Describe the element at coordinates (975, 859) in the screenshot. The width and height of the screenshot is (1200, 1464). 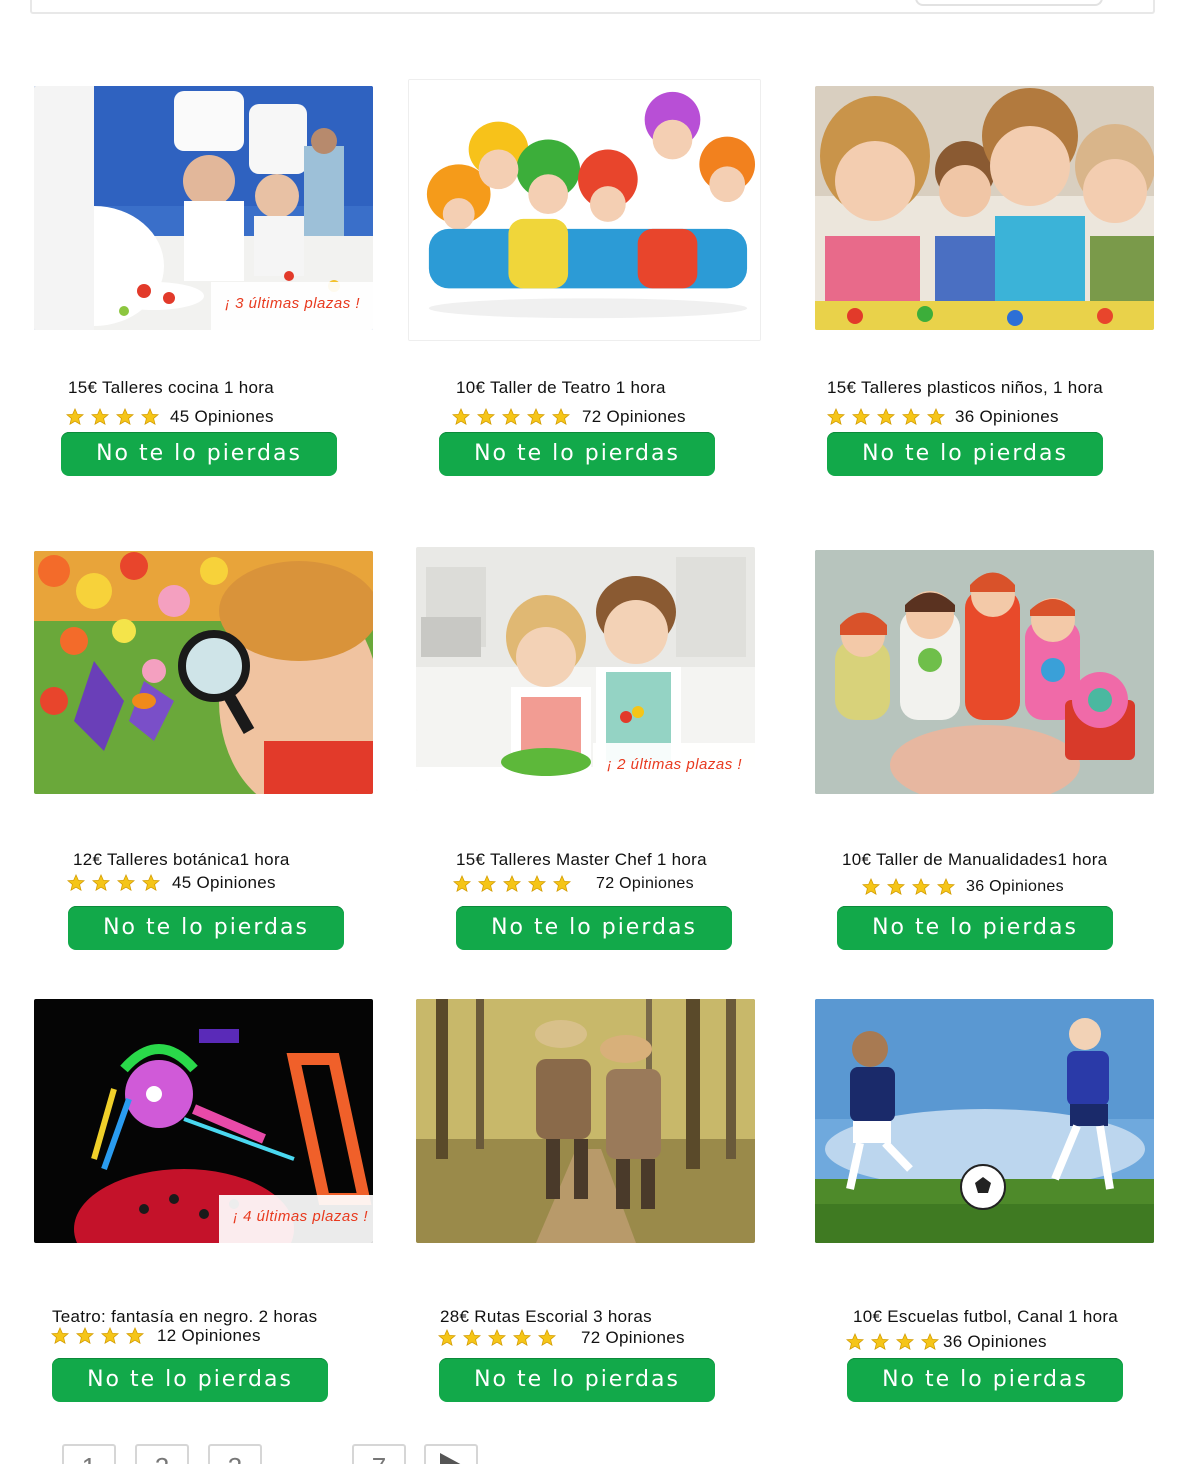
I see `card-title: 10€ Taller de Manualidades1 hora` at that location.